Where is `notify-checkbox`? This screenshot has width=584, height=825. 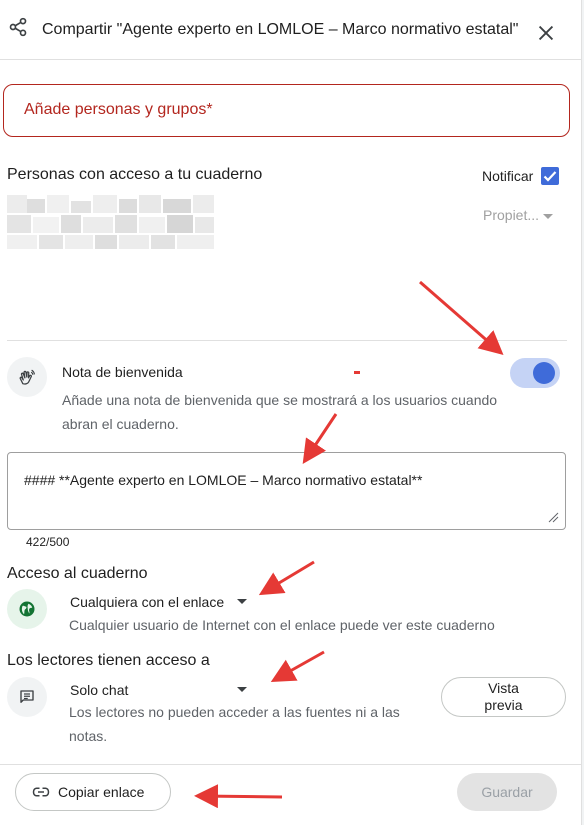
notify-checkbox is located at coordinates (550, 176).